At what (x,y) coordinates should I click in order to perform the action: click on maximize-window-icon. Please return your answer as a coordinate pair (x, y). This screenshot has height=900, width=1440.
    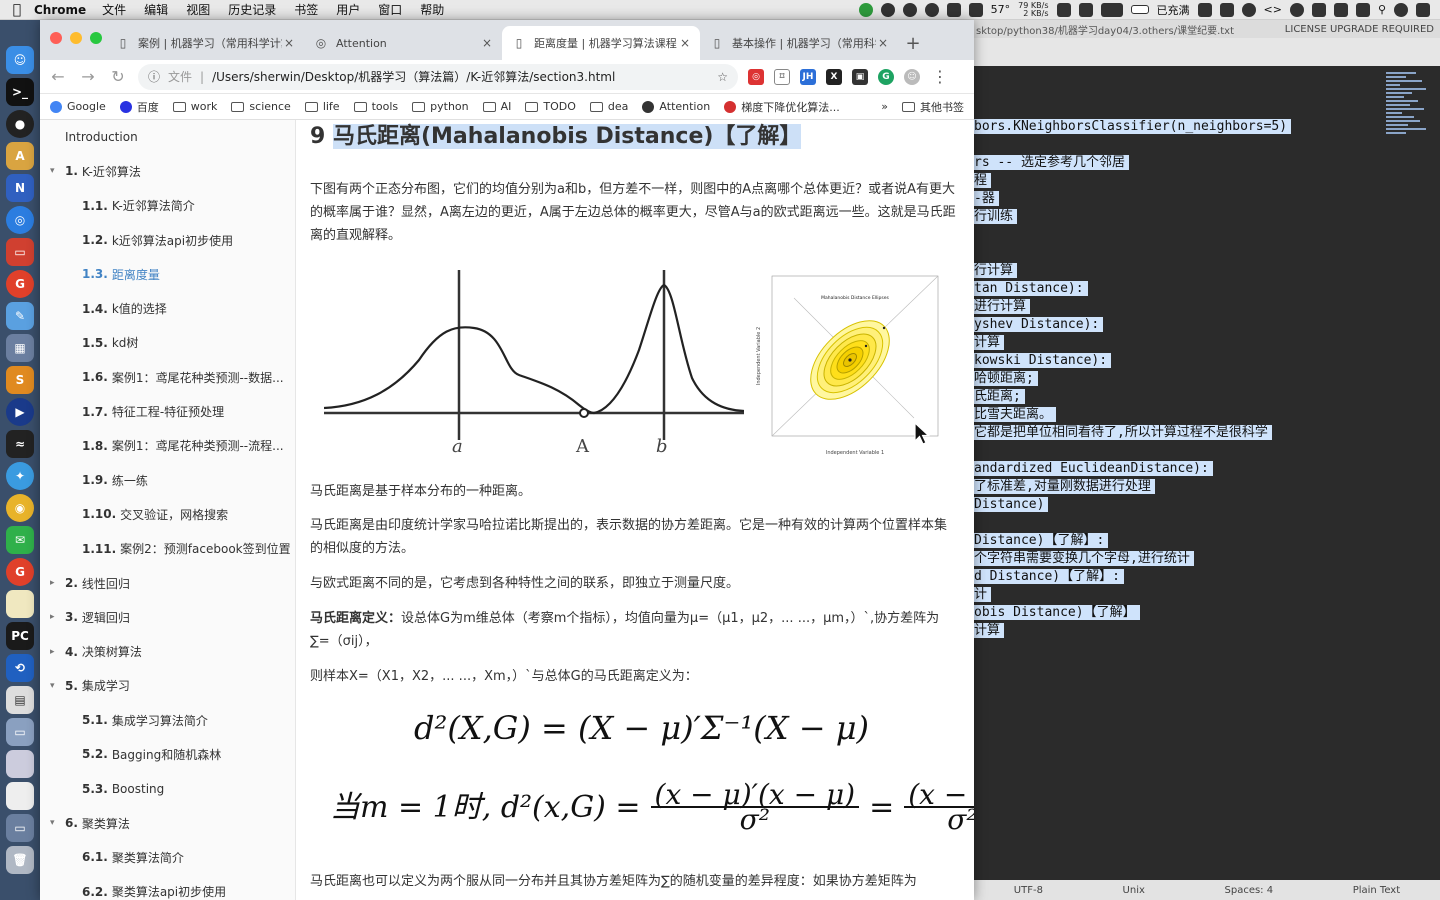
    Looking at the image, I should click on (96, 38).